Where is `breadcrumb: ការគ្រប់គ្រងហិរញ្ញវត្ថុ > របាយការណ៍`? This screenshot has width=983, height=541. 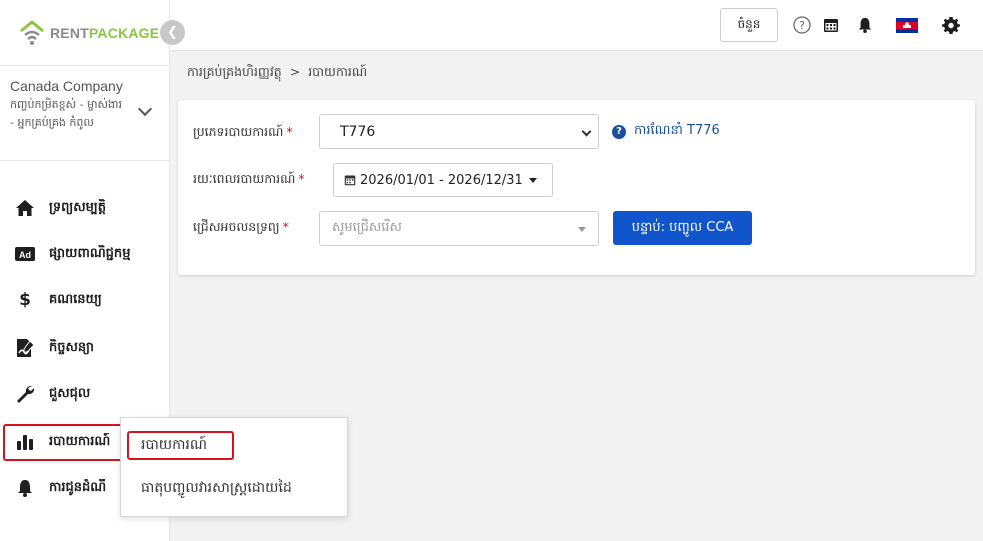 breadcrumb: ការគ្រប់គ្រងហិរញ្ញវត្ថុ > របាយការណ៍ is located at coordinates (277, 73).